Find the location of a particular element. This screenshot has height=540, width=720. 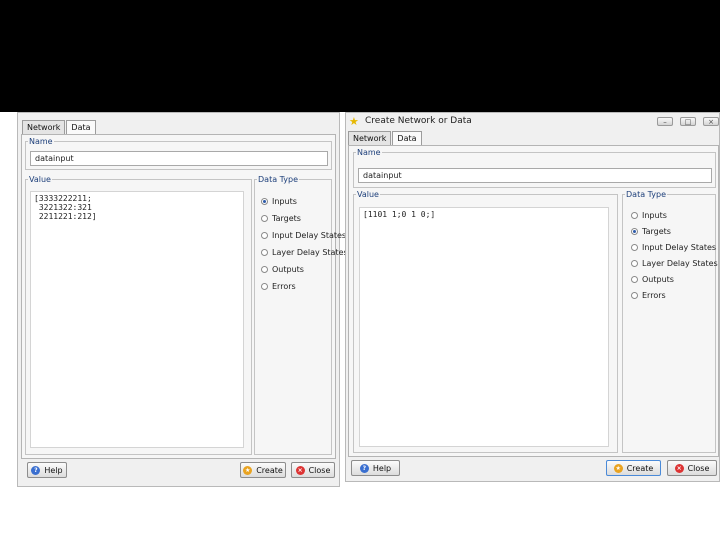

maximize-button: □ is located at coordinates (688, 121).